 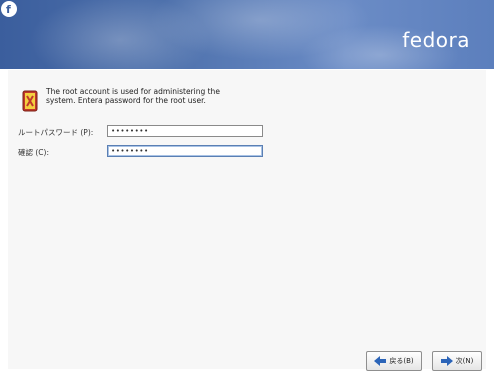 I want to click on root-password-field: ••••••••, so click(x=185, y=131).